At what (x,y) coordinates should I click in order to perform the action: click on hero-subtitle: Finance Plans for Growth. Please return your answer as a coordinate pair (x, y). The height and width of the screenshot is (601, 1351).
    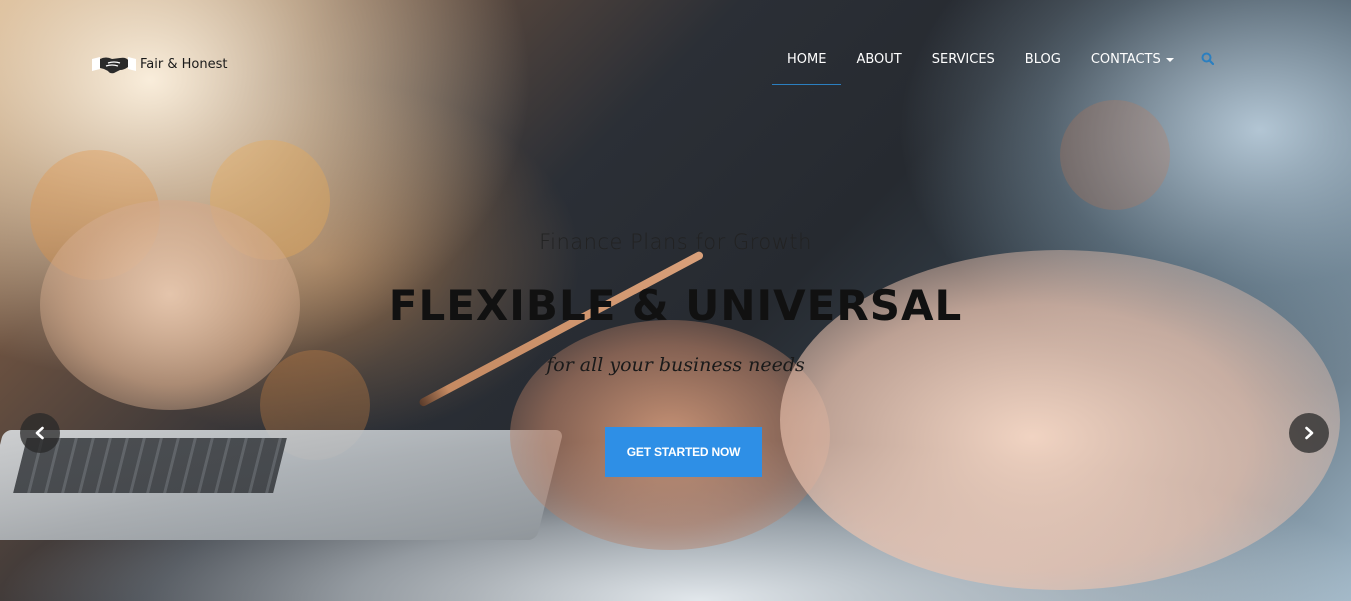
    Looking at the image, I should click on (675, 242).